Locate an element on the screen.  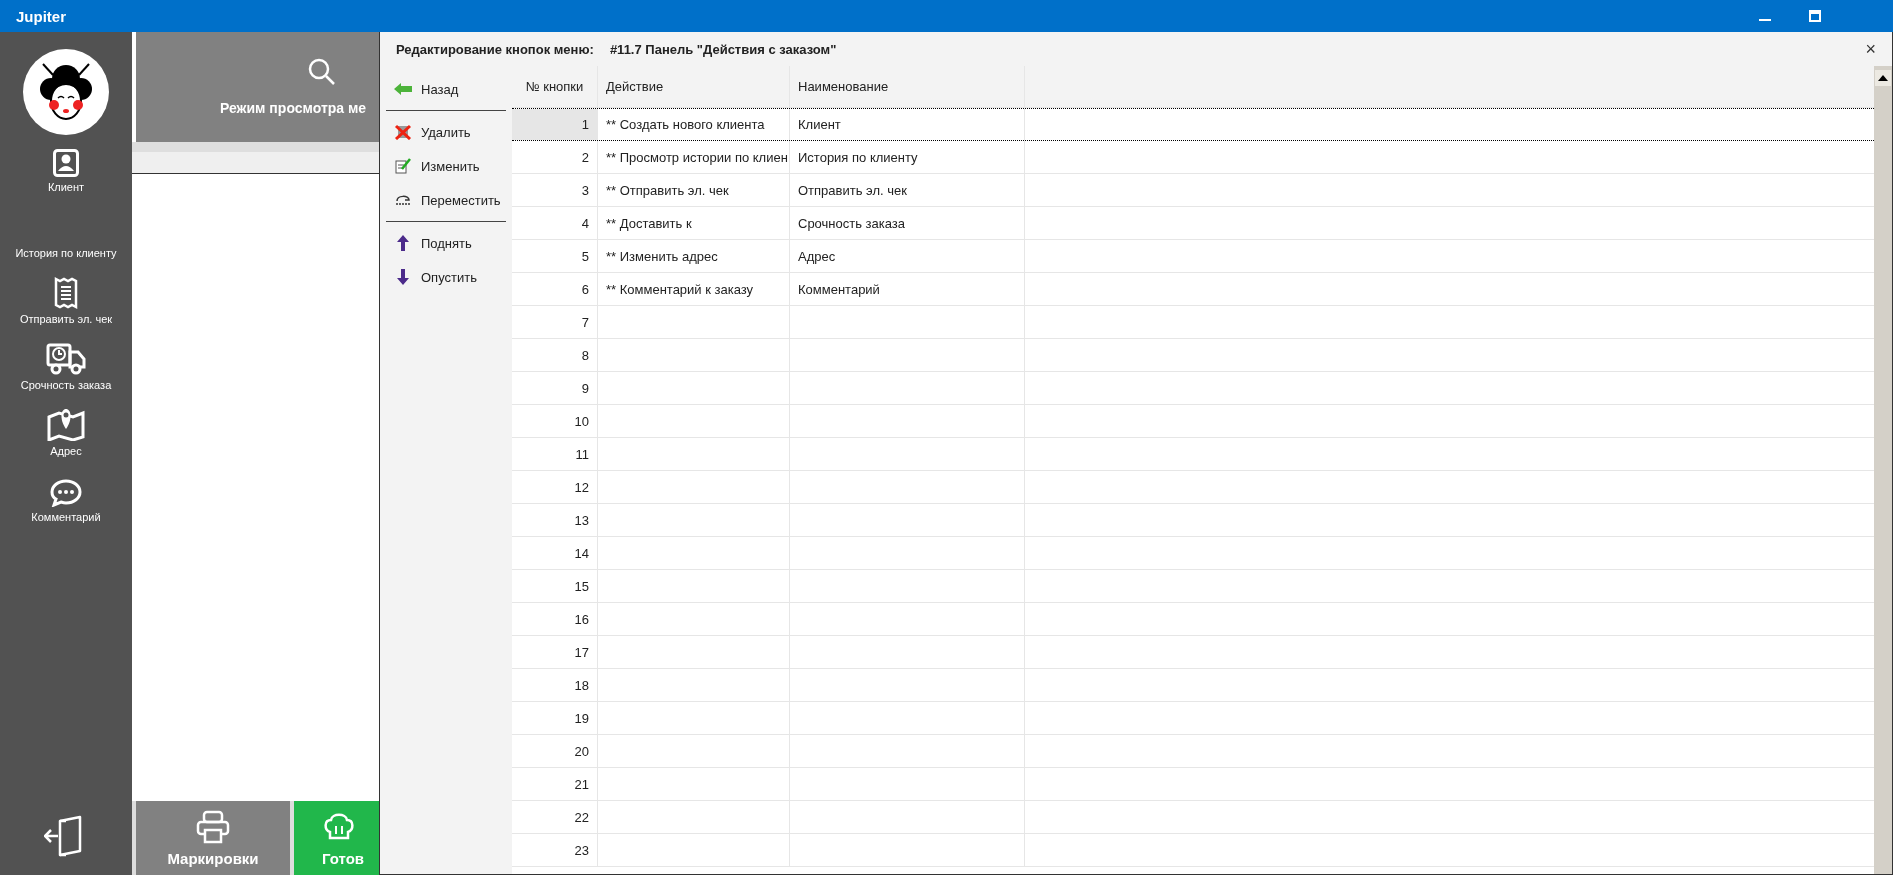
table-row: 3 ** Отправить эл. чек Отправить эл. чек is located at coordinates (1193, 190).